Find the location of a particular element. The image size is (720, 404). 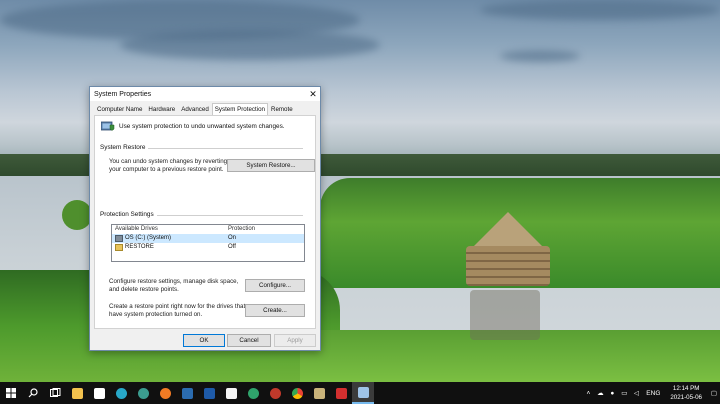

drive-row: RESTORE Off is located at coordinates (208, 247).